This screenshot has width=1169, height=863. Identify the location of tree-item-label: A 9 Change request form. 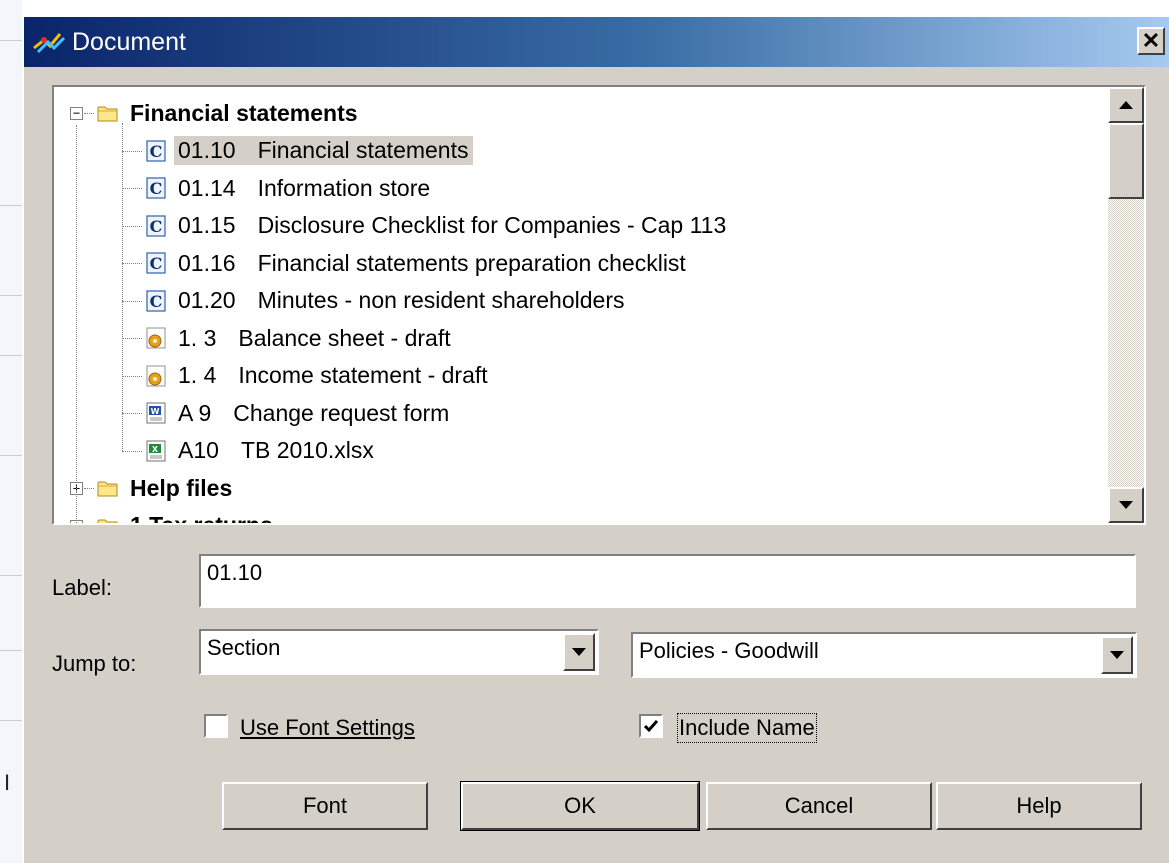
(313, 413).